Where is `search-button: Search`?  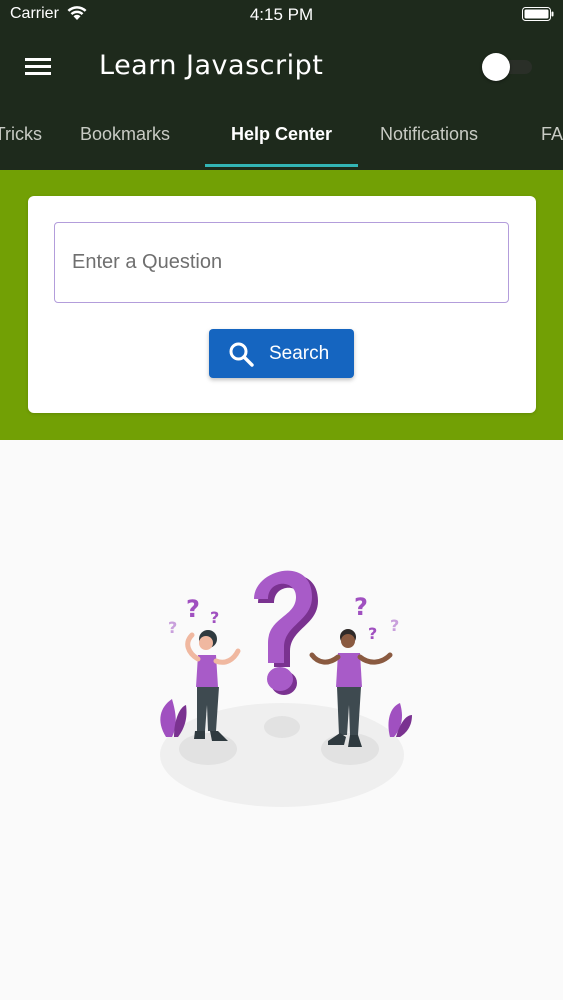 search-button: Search is located at coordinates (281, 353).